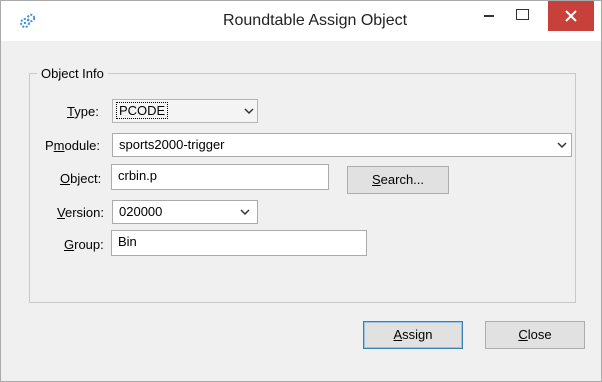  Describe the element at coordinates (185, 212) in the screenshot. I see `version-dropdown: 020000` at that location.